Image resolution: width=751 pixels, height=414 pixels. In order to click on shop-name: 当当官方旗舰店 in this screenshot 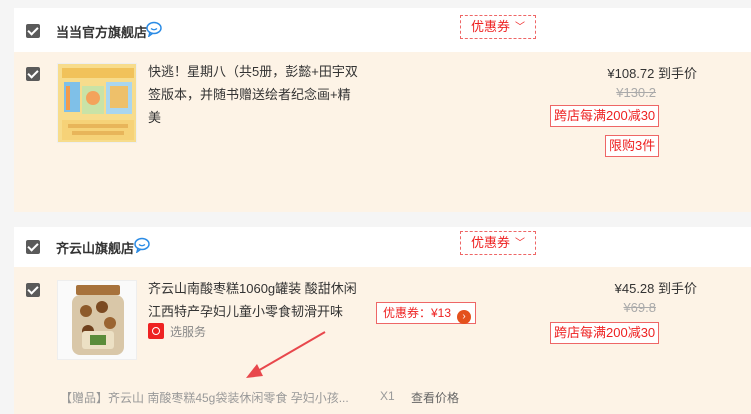, I will do `click(101, 31)`.